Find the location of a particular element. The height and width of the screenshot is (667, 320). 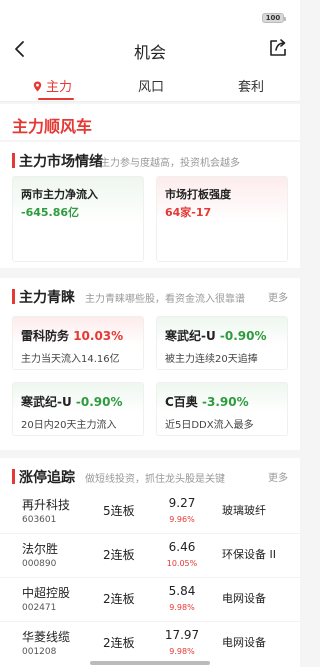

stock-change: 10.03% is located at coordinates (98, 336).